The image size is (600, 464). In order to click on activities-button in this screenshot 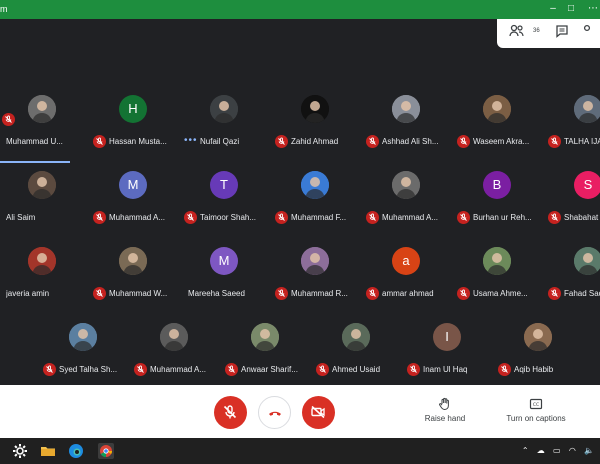, I will do `click(591, 34)`.